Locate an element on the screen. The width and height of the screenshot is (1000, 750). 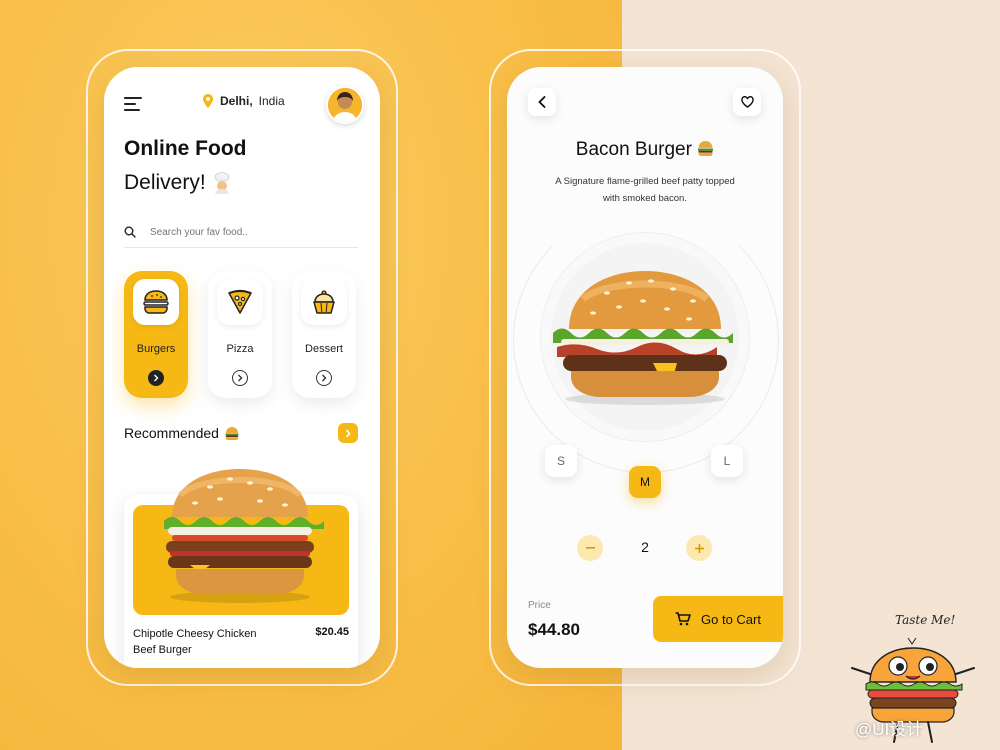
decrease-quantity-button is located at coordinates (590, 548).